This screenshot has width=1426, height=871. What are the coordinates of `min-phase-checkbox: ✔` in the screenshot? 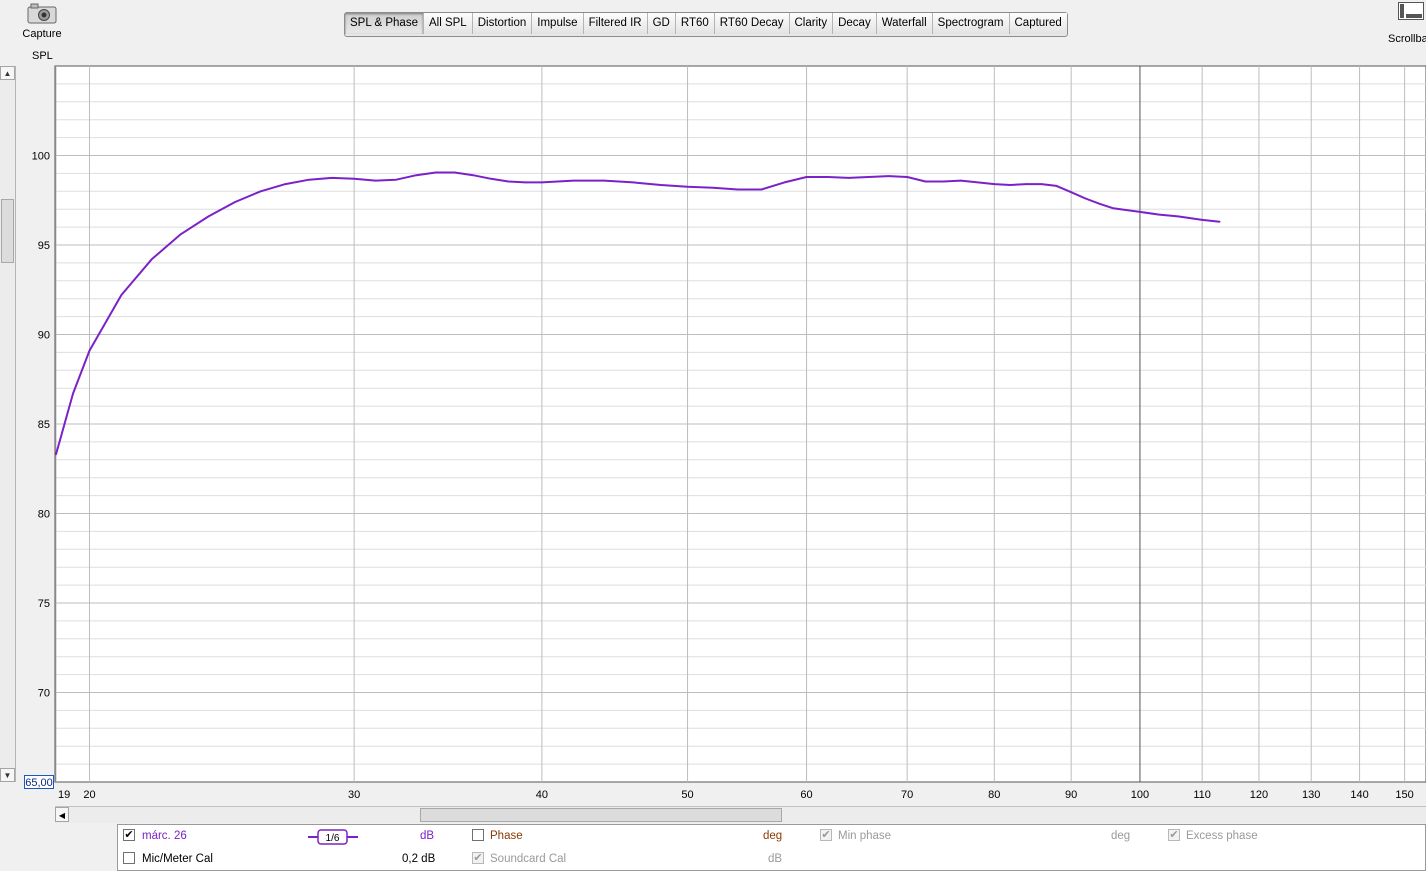 It's located at (826, 835).